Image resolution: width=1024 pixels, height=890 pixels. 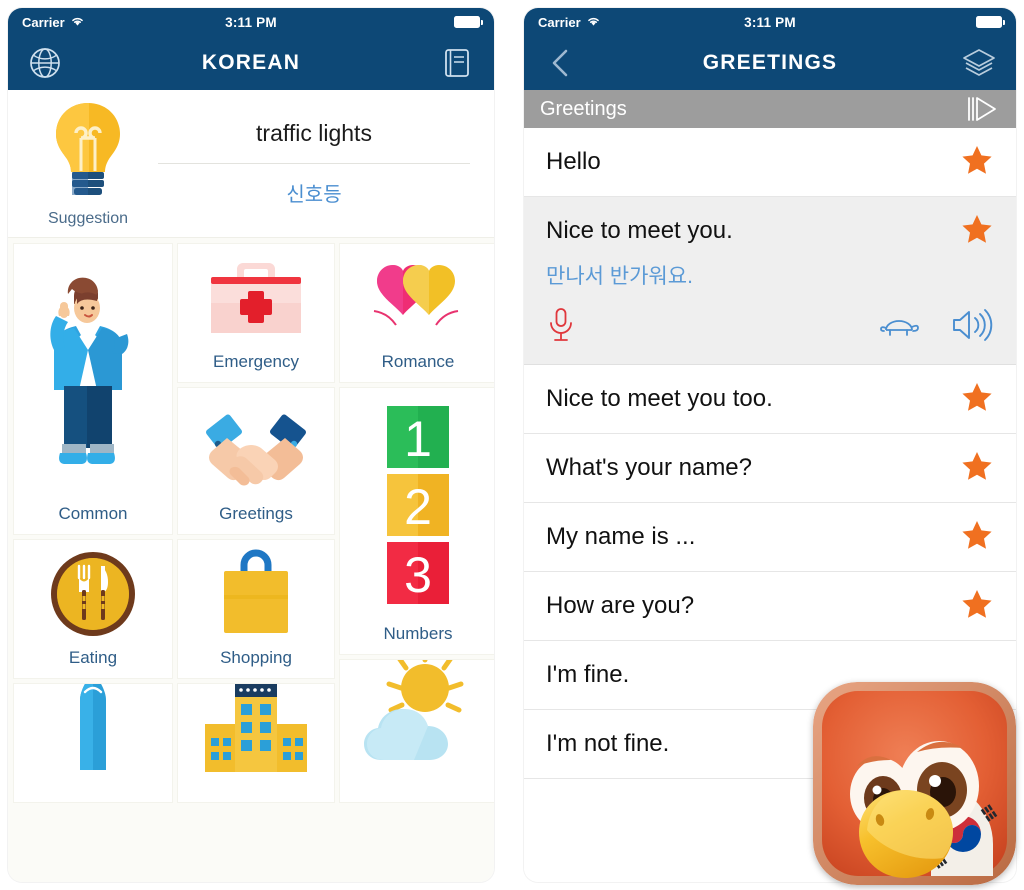 I want to click on category-tile-hotel: Hotel, so click(x=256, y=743).